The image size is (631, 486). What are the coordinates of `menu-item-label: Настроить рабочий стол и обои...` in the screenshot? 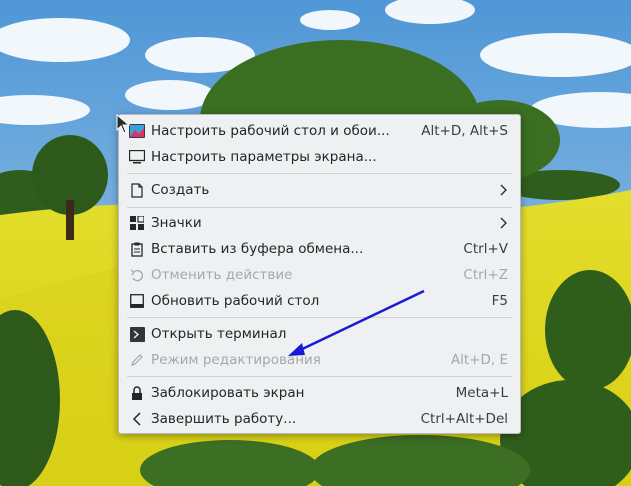 It's located at (270, 131).